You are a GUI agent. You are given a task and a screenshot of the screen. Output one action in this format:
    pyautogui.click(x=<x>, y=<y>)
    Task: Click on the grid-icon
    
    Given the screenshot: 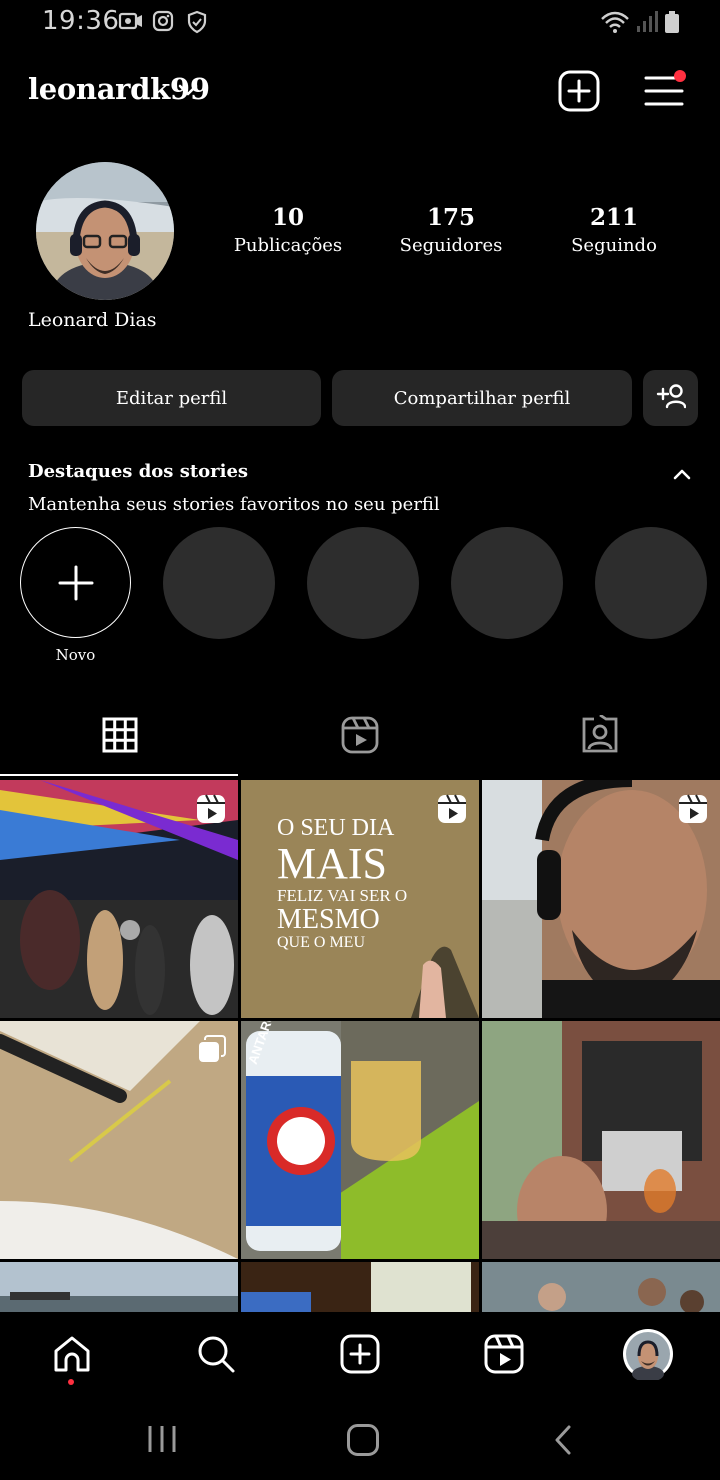 What is the action you would take?
    pyautogui.click(x=120, y=737)
    